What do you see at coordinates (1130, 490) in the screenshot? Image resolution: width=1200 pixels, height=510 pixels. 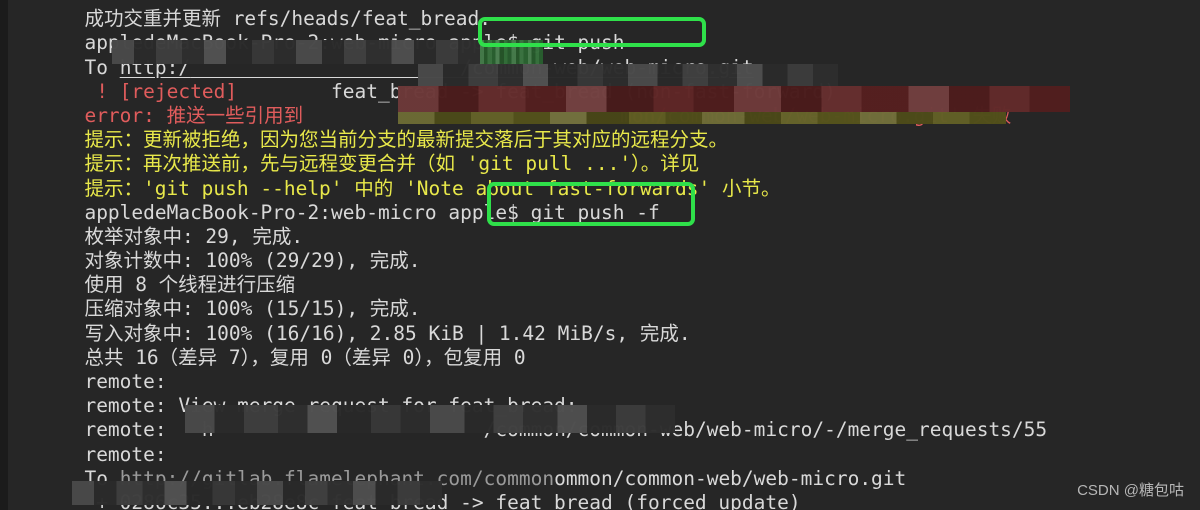 I see `csdn-watermark: CSDN @糖包咕` at bounding box center [1130, 490].